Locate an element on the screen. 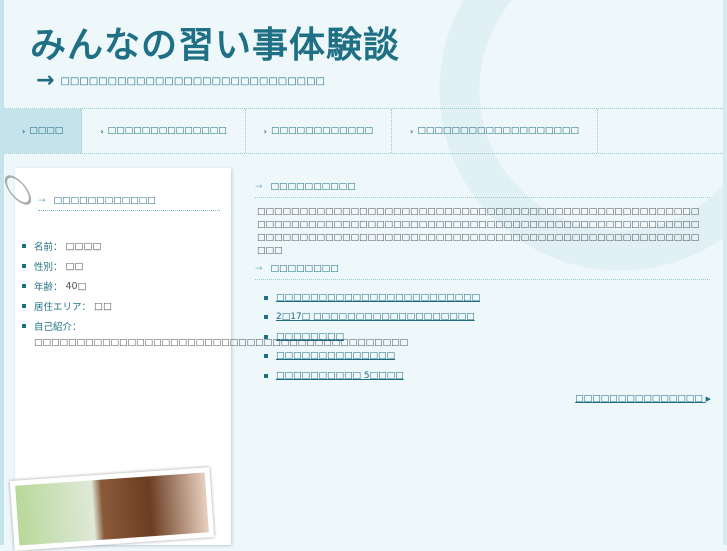  profile-age: 年齢： 40□ is located at coordinates (67, 286).